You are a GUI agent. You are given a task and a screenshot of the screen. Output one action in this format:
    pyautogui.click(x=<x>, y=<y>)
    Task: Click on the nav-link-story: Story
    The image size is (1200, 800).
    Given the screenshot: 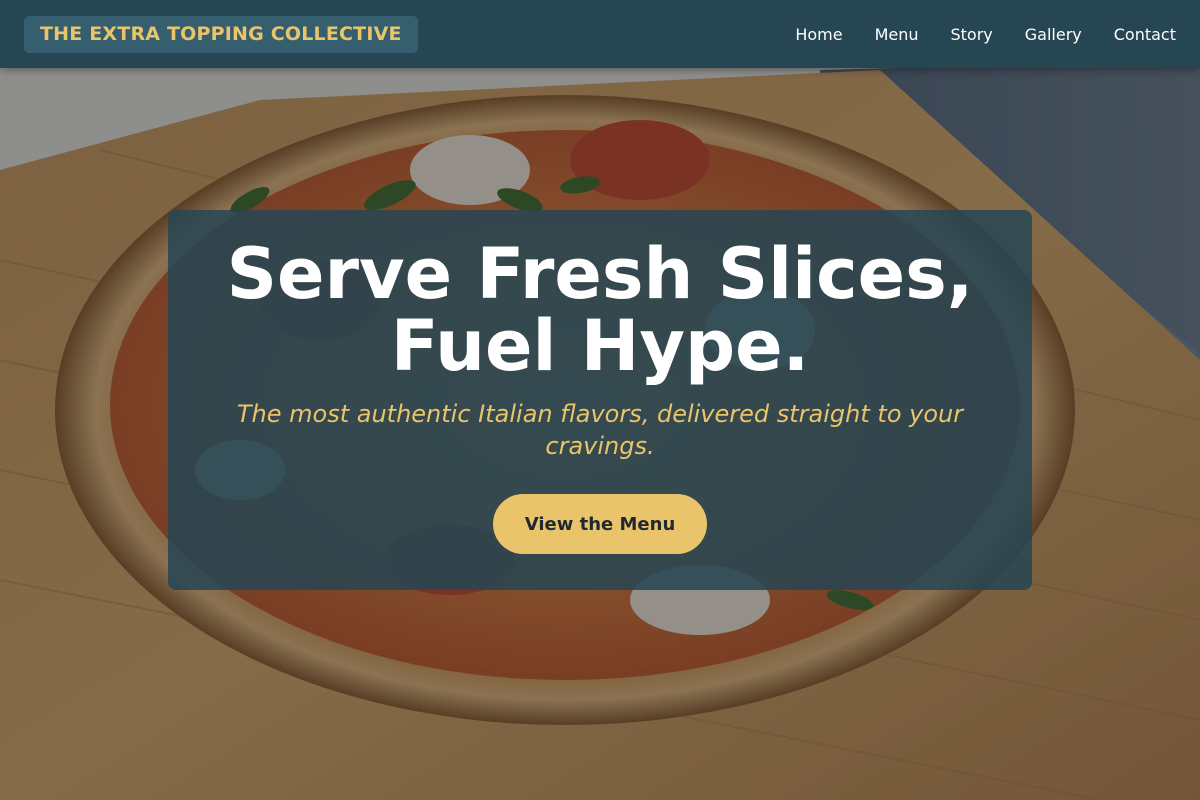 What is the action you would take?
    pyautogui.click(x=972, y=34)
    